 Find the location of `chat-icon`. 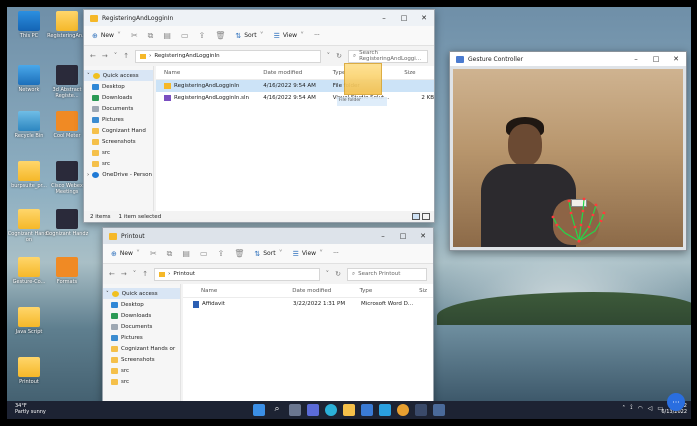

chat-icon is located at coordinates (313, 410).